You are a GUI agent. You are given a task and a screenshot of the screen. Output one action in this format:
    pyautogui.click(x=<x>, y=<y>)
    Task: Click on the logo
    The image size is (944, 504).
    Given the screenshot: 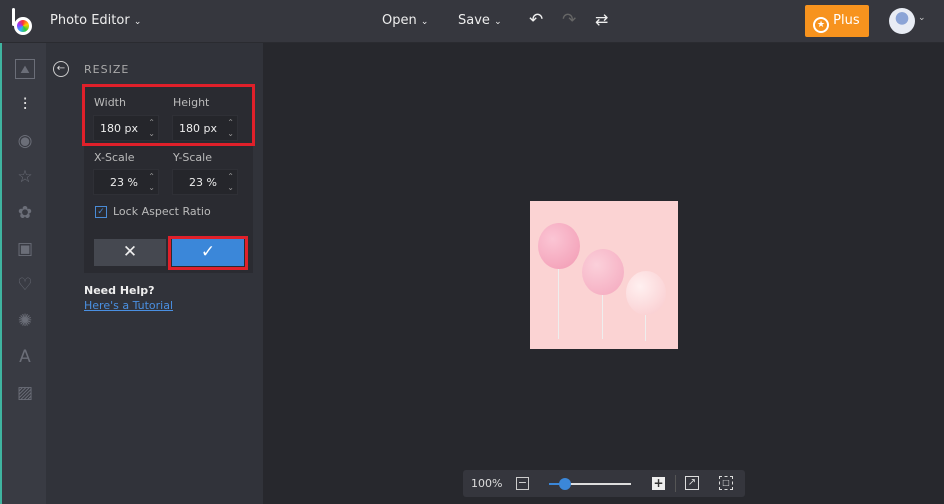 What is the action you would take?
    pyautogui.click(x=23, y=21)
    